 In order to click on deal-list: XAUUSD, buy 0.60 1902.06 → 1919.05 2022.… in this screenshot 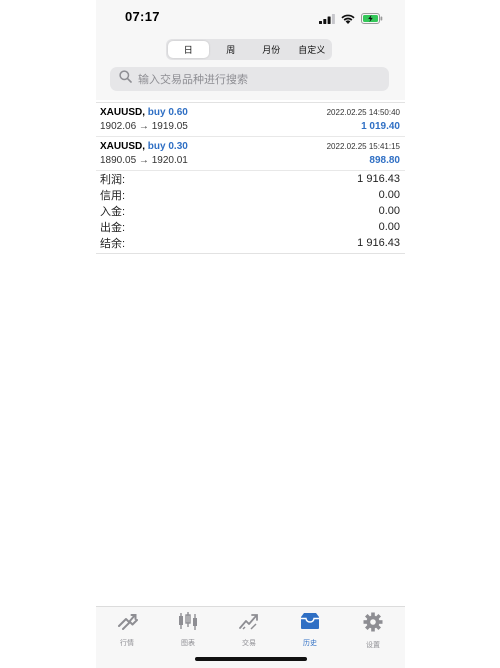, I will do `click(250, 136)`.